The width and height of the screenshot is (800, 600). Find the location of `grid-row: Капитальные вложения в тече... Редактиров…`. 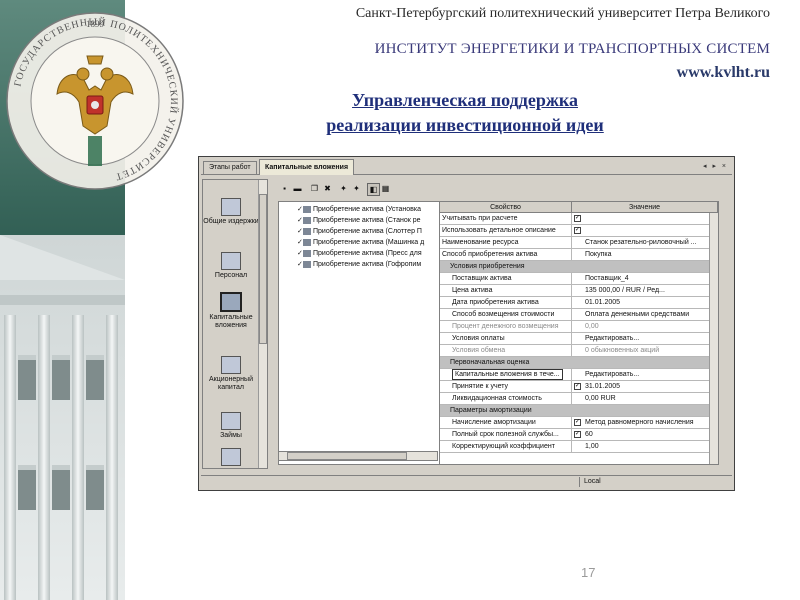

grid-row: Капитальные вложения в тече... Редактиров… is located at coordinates (579, 375).